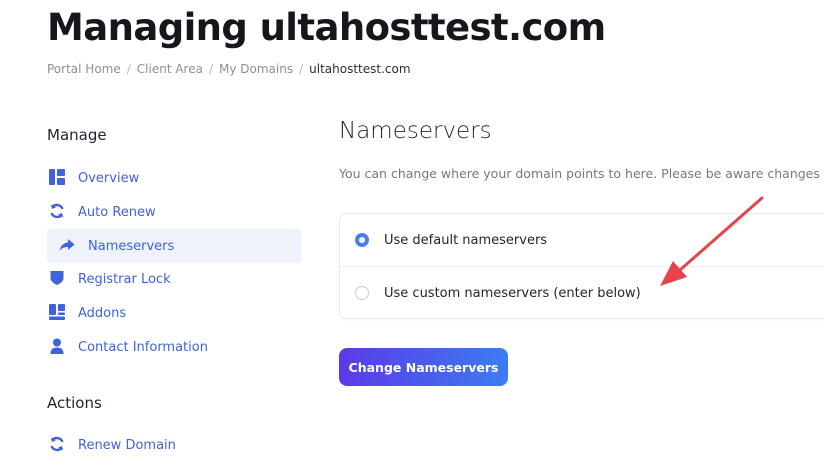 The height and width of the screenshot is (465, 824). I want to click on share-arrow-icon, so click(68, 246).